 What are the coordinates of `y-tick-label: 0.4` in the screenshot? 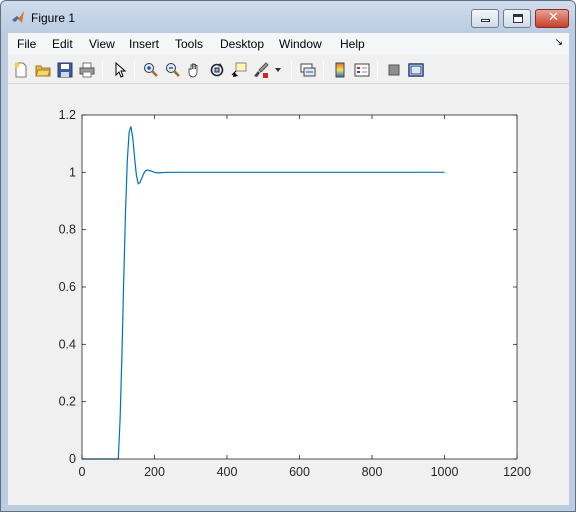 It's located at (67, 344).